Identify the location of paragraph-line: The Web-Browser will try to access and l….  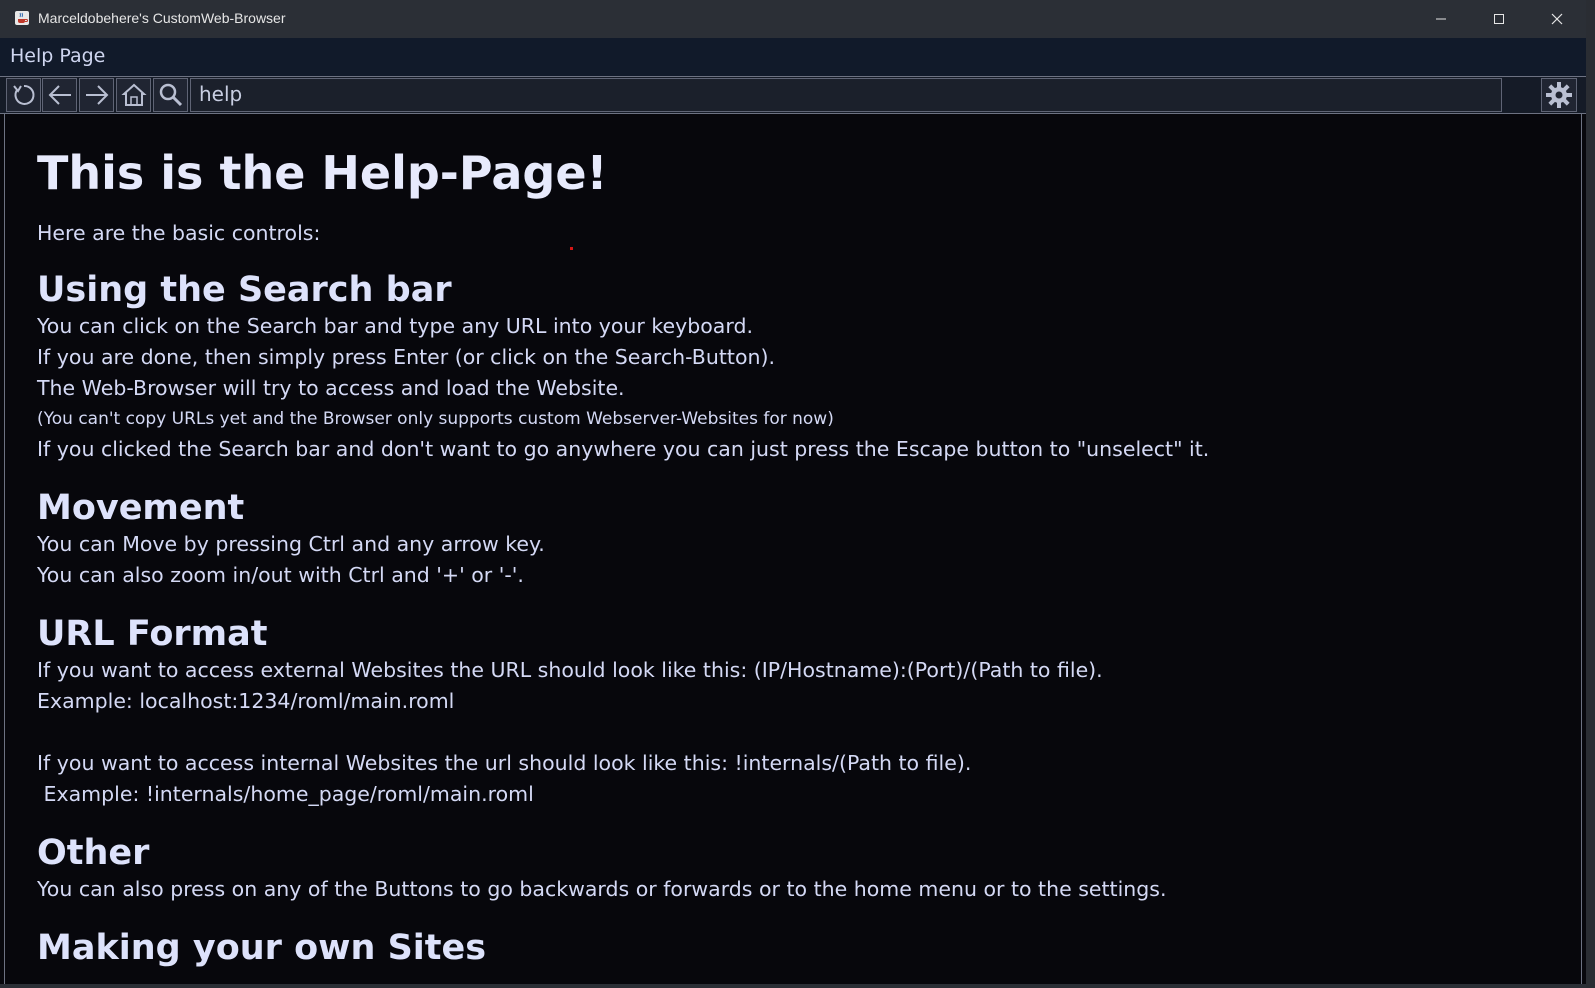
(331, 388).